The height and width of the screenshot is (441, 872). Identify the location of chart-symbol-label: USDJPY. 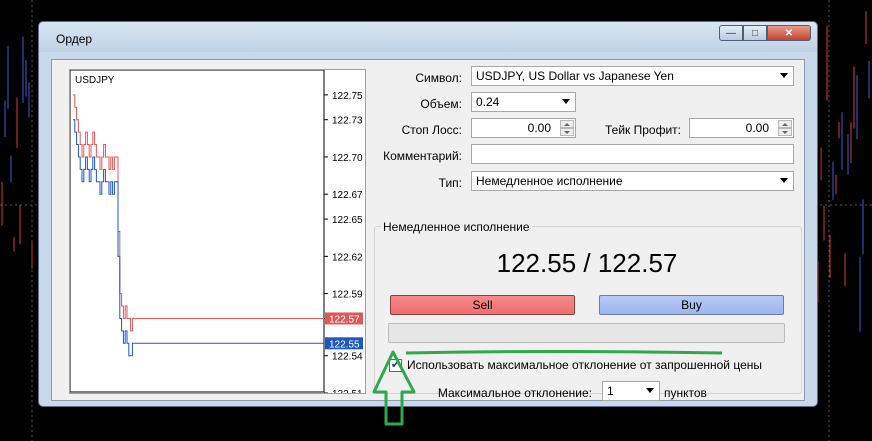
(95, 80).